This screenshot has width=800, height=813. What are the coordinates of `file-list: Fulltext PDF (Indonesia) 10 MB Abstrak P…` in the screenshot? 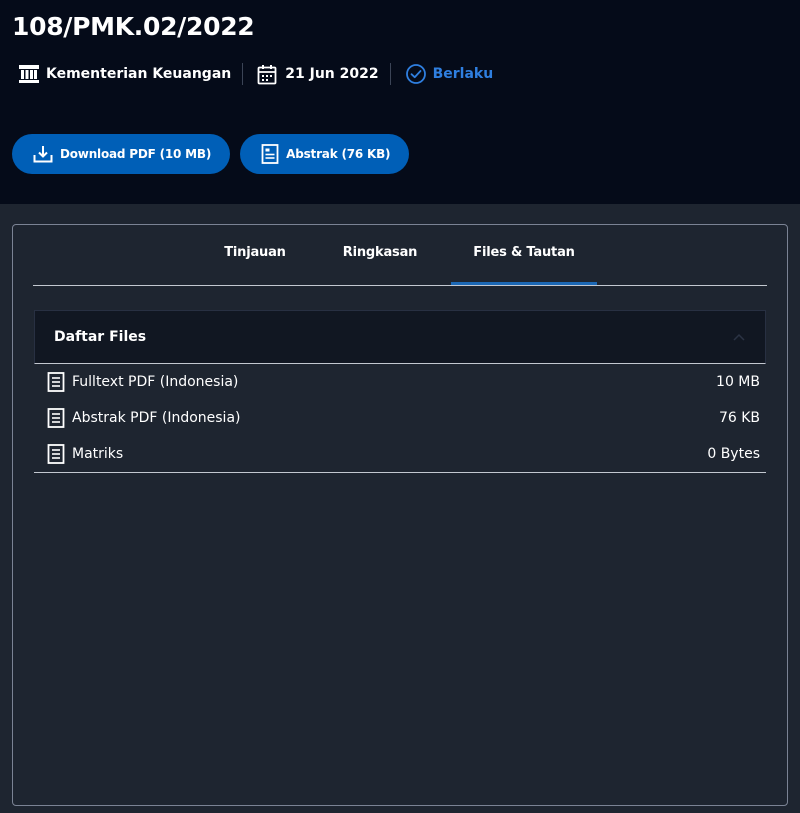 It's located at (400, 418).